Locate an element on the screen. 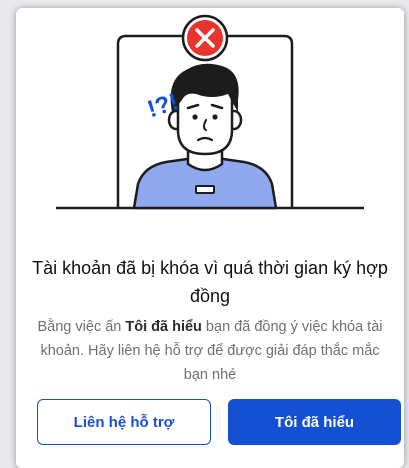 This screenshot has height=468, width=409. description-highlight: Tôi đã hiểu is located at coordinates (163, 327).